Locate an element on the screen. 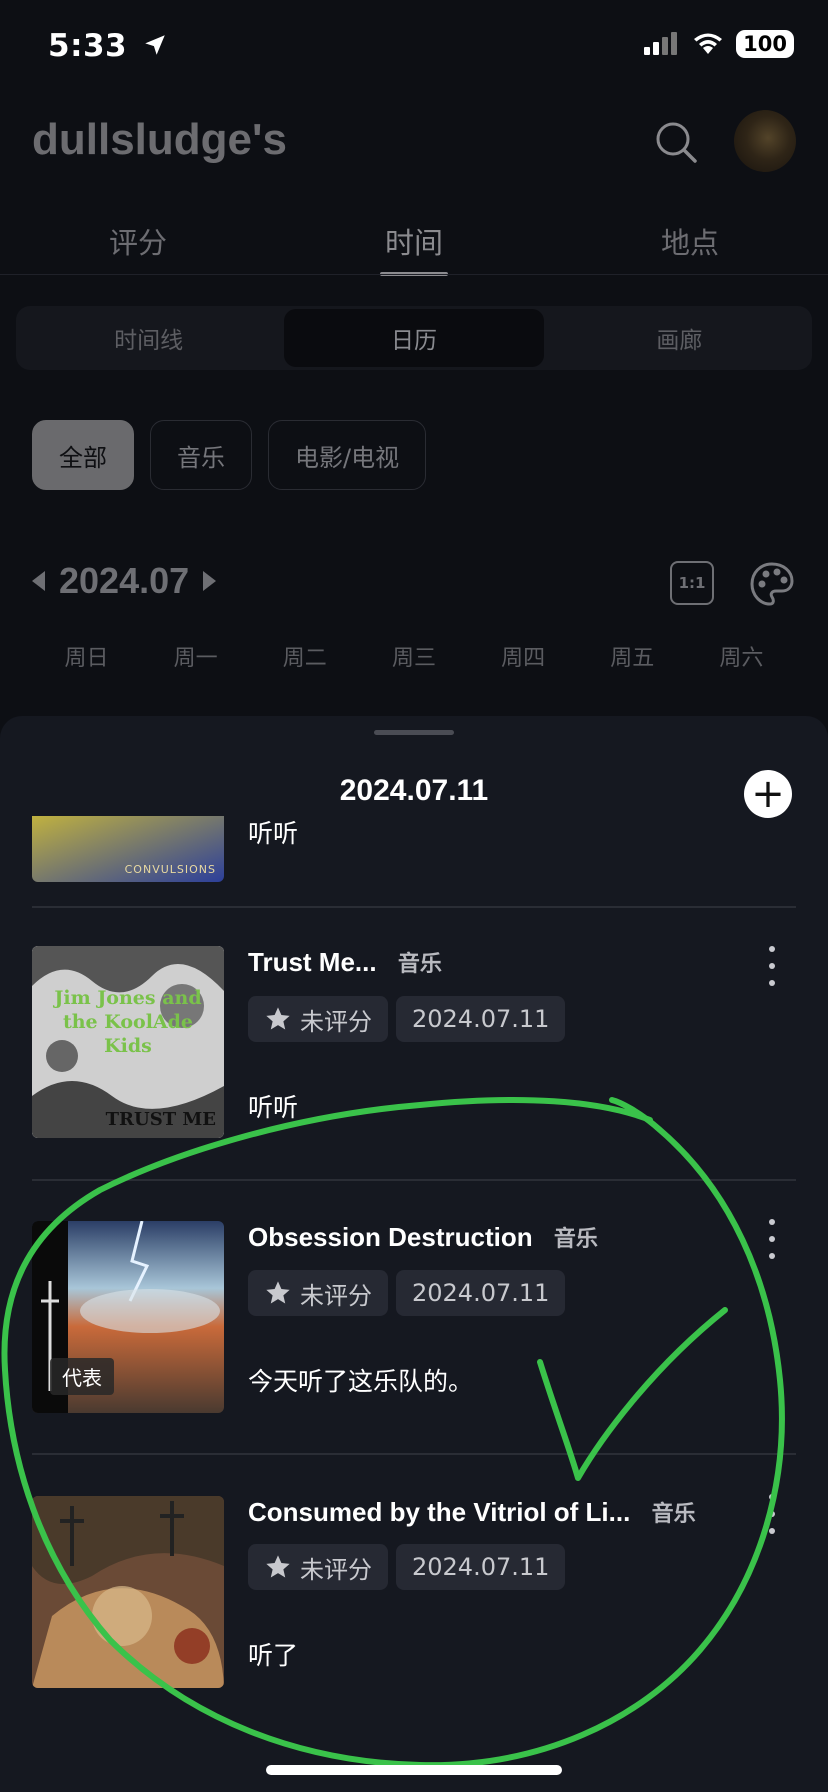  status-time-text: 5:33 is located at coordinates (88, 46).